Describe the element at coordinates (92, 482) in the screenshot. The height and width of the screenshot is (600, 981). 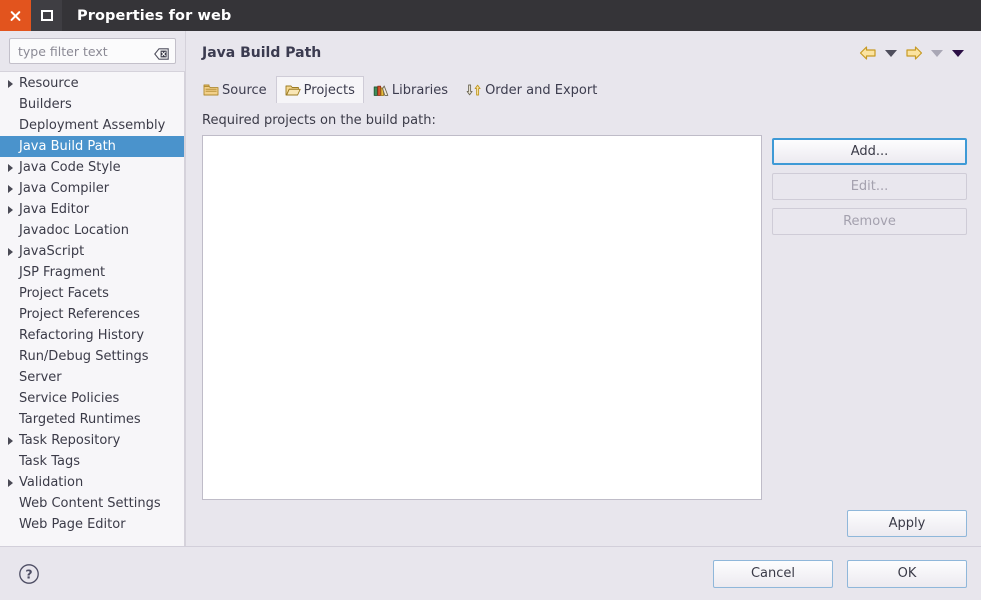
I see `sidebar-item-validation: Validation` at that location.